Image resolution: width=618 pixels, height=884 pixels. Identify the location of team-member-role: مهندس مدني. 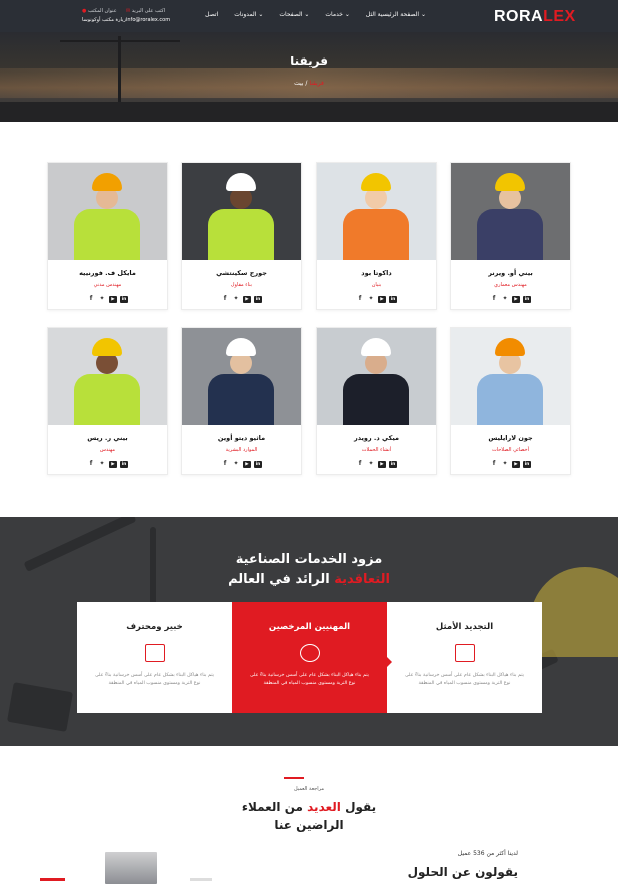
(107, 285).